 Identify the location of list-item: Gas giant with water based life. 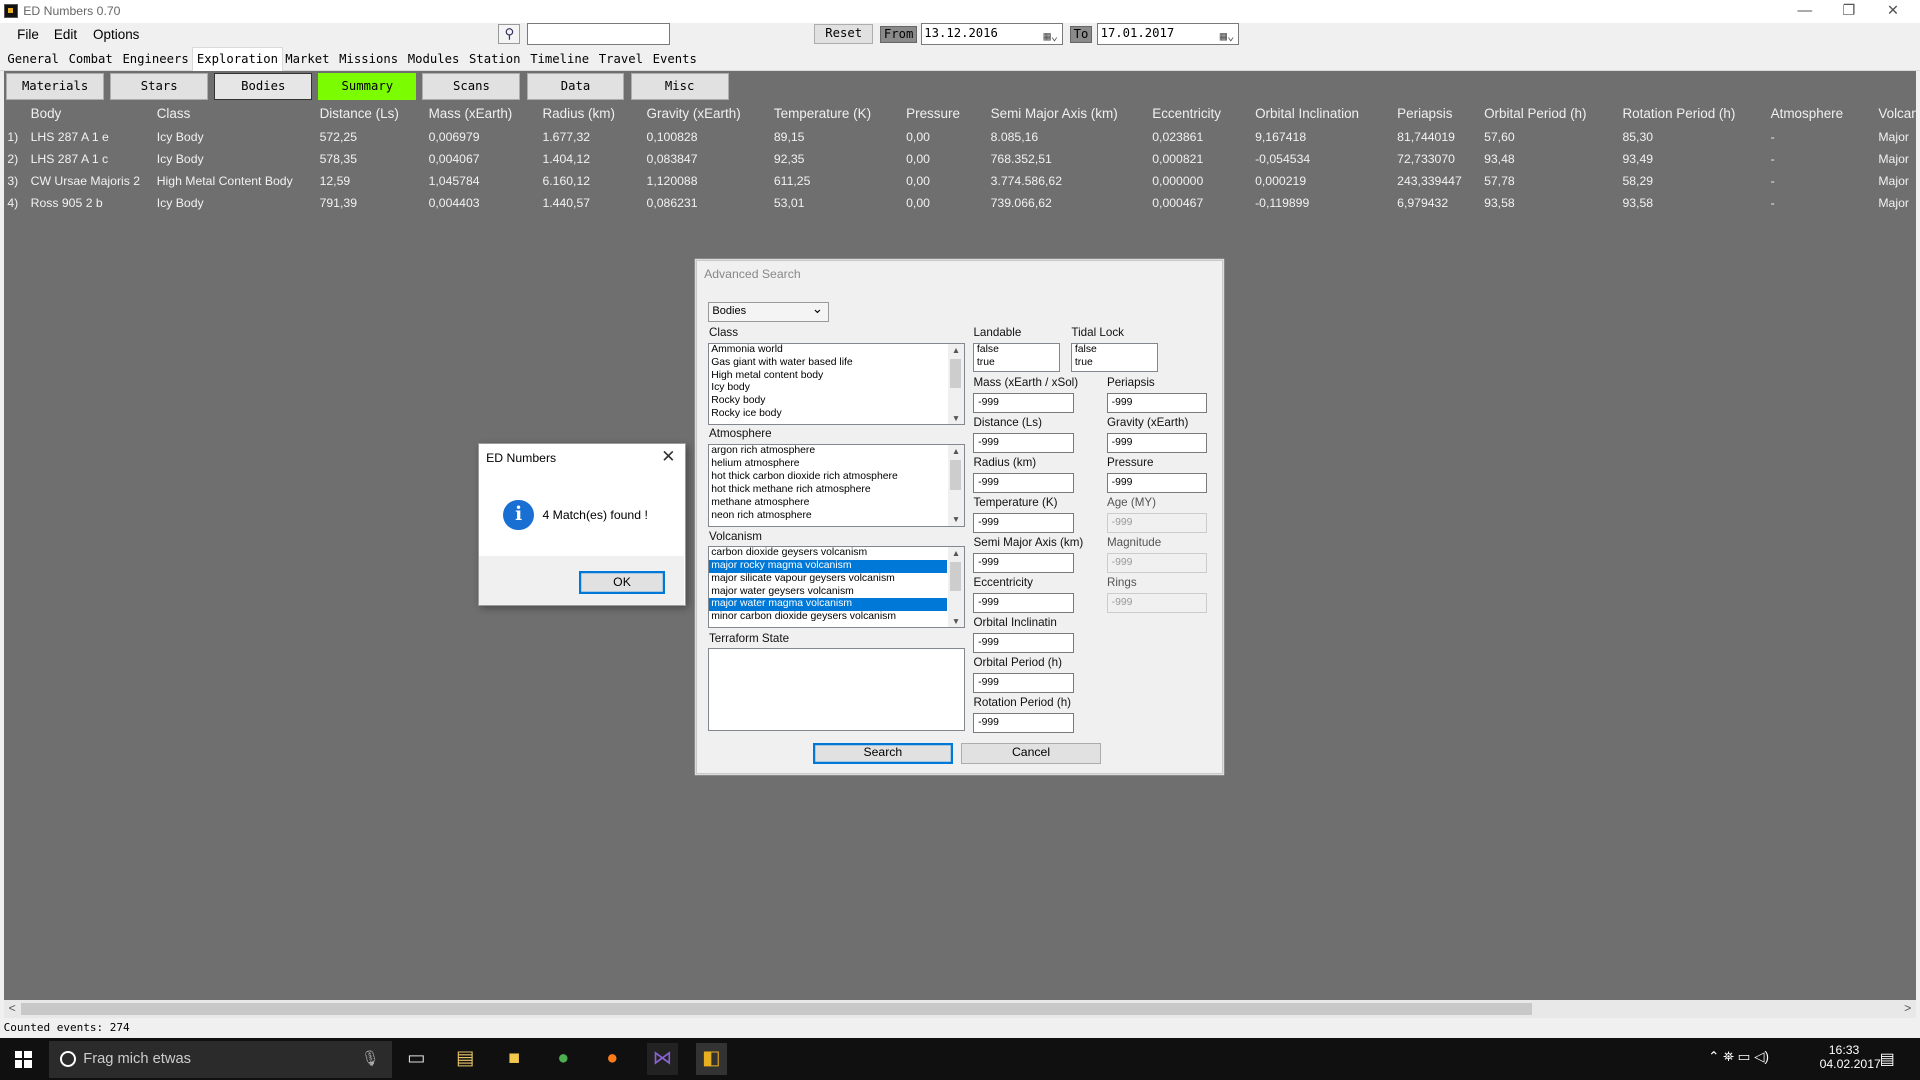
(828, 363).